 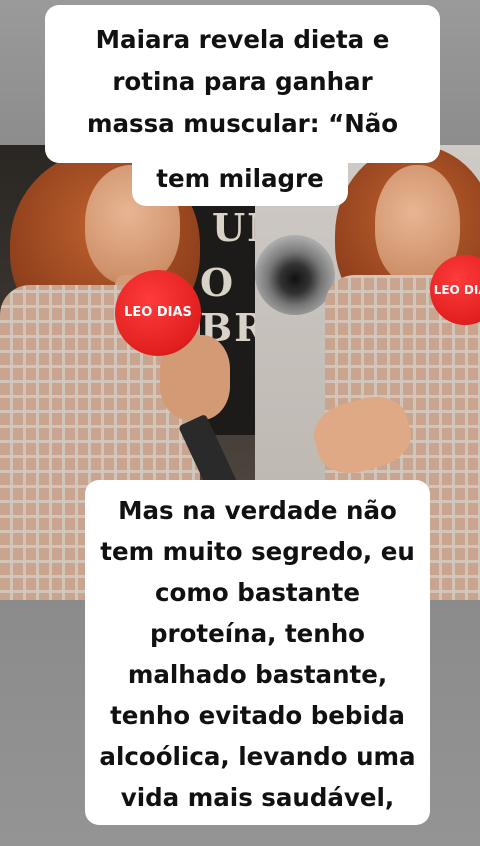 What do you see at coordinates (233, 227) in the screenshot?
I see `backdrop-text: UME` at bounding box center [233, 227].